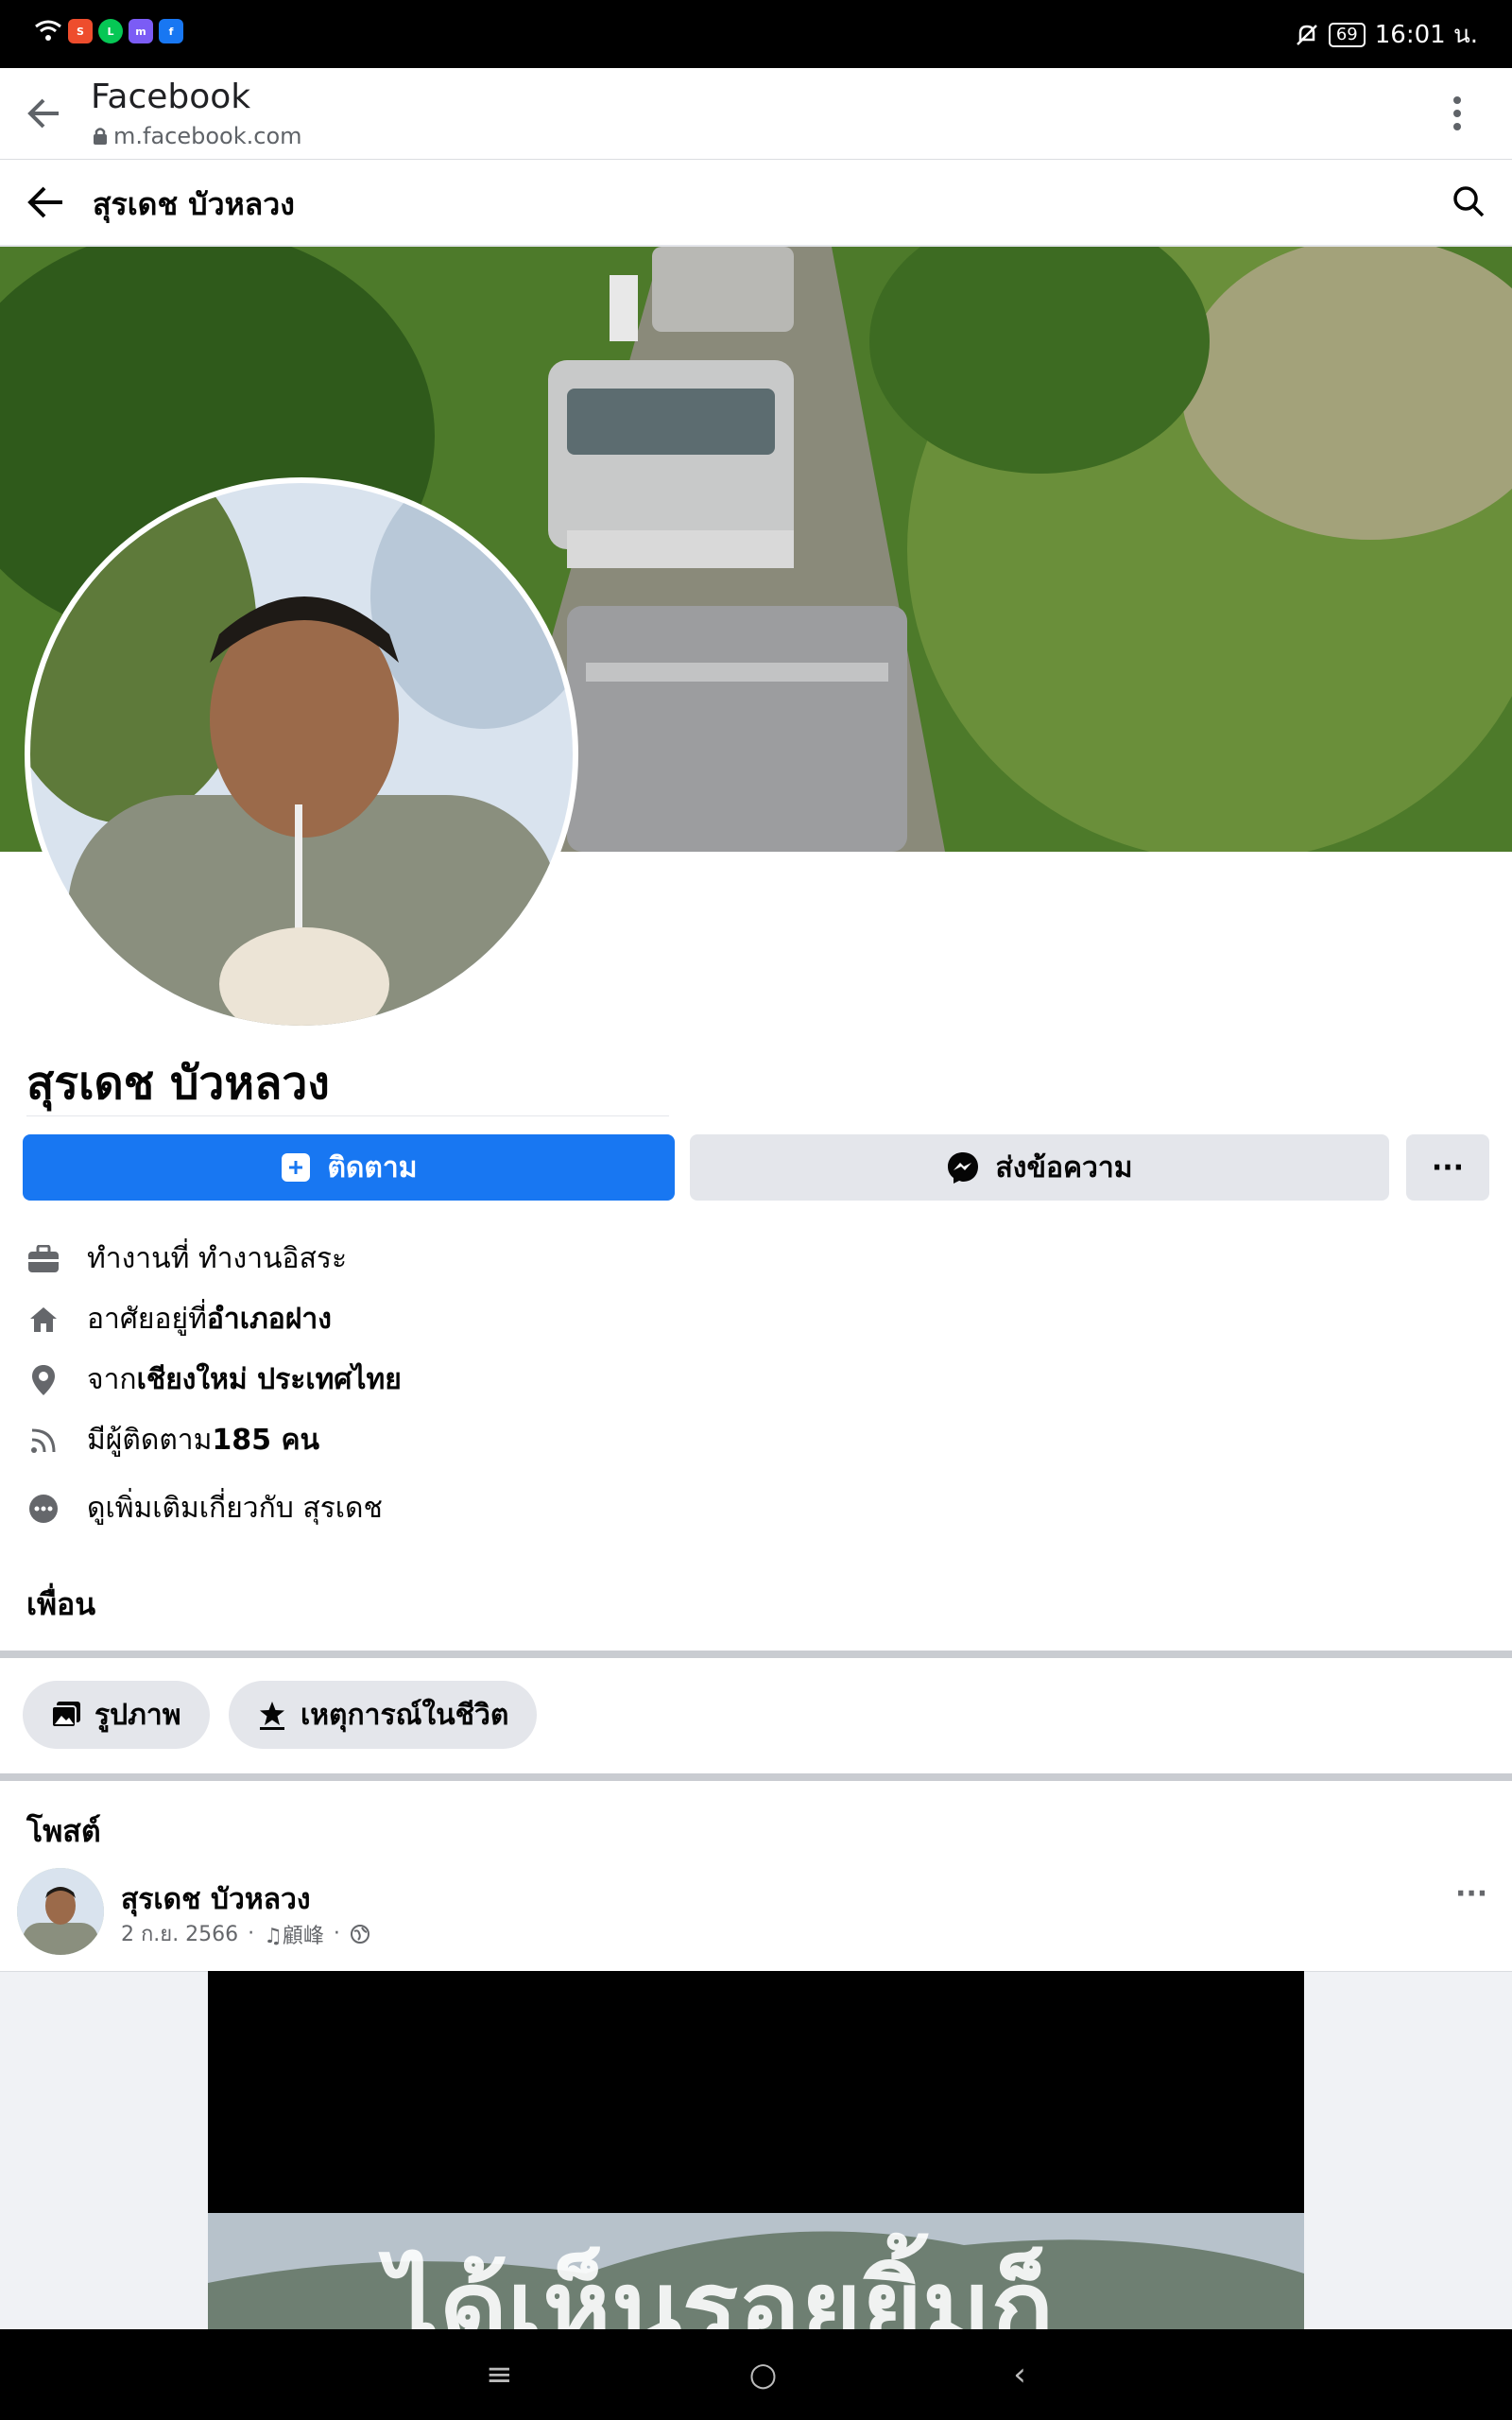 This screenshot has width=1512, height=2420. What do you see at coordinates (150, 1440) in the screenshot?
I see `followers-prefix: มีผู้ติดตาม` at bounding box center [150, 1440].